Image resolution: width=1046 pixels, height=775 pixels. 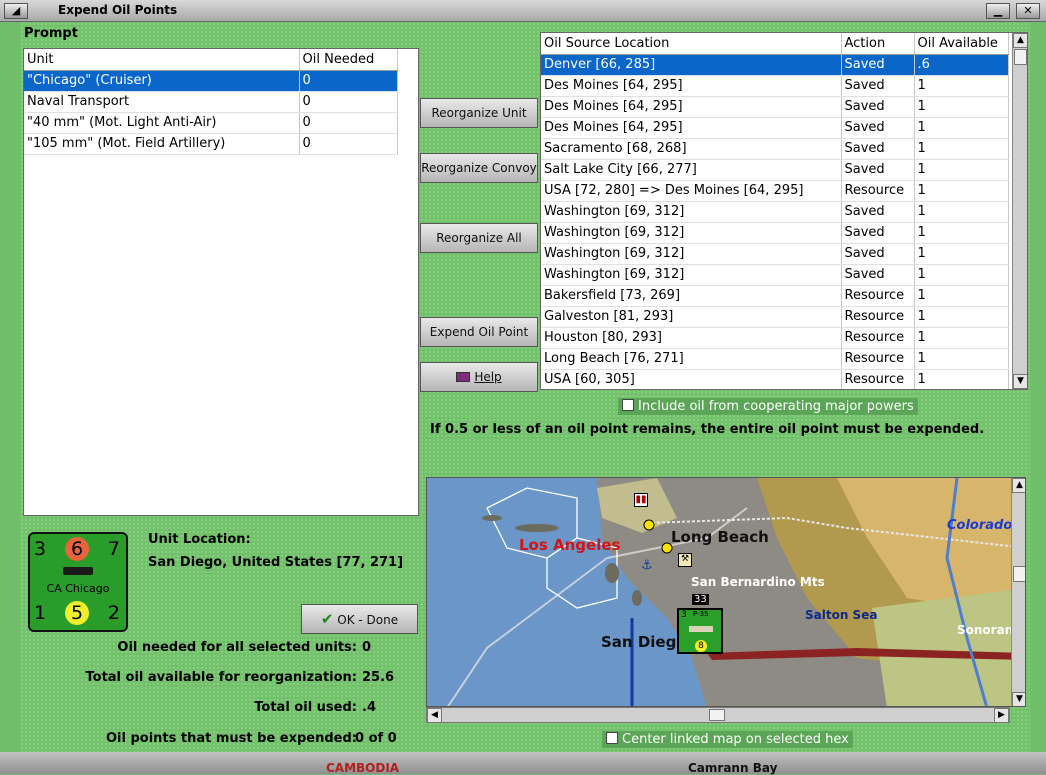 I want to click on oil-source-row: Sacramento [68, 268] Saved 1, so click(x=775, y=149).